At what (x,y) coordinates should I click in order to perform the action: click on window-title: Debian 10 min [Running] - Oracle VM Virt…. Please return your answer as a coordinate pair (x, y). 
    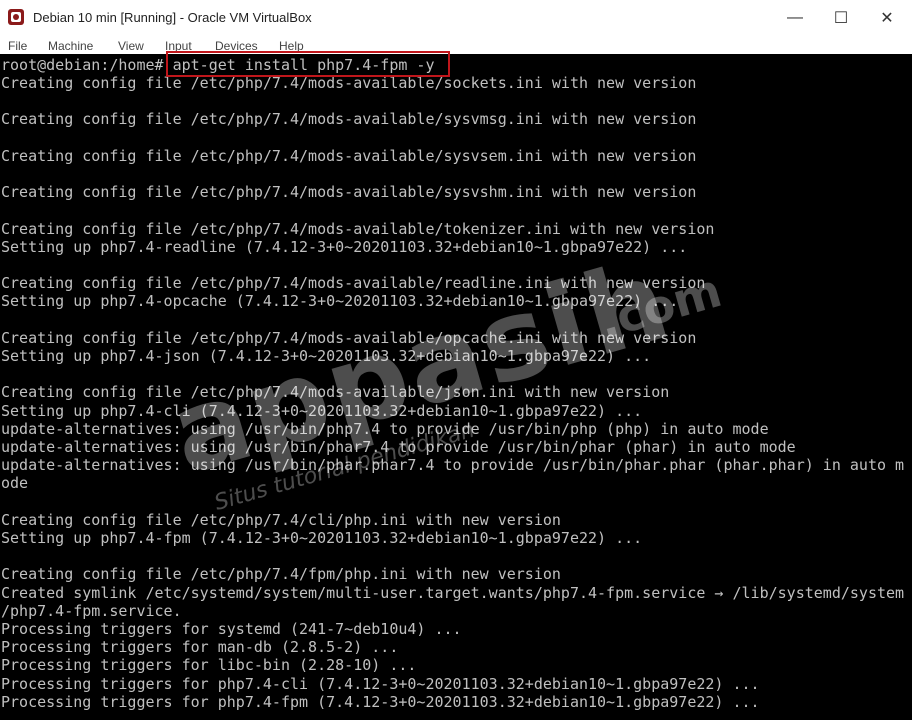
    Looking at the image, I should click on (172, 17).